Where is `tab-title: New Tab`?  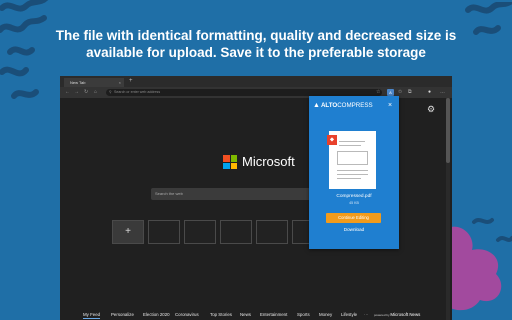
tab-title: New Tab is located at coordinates (78, 82).